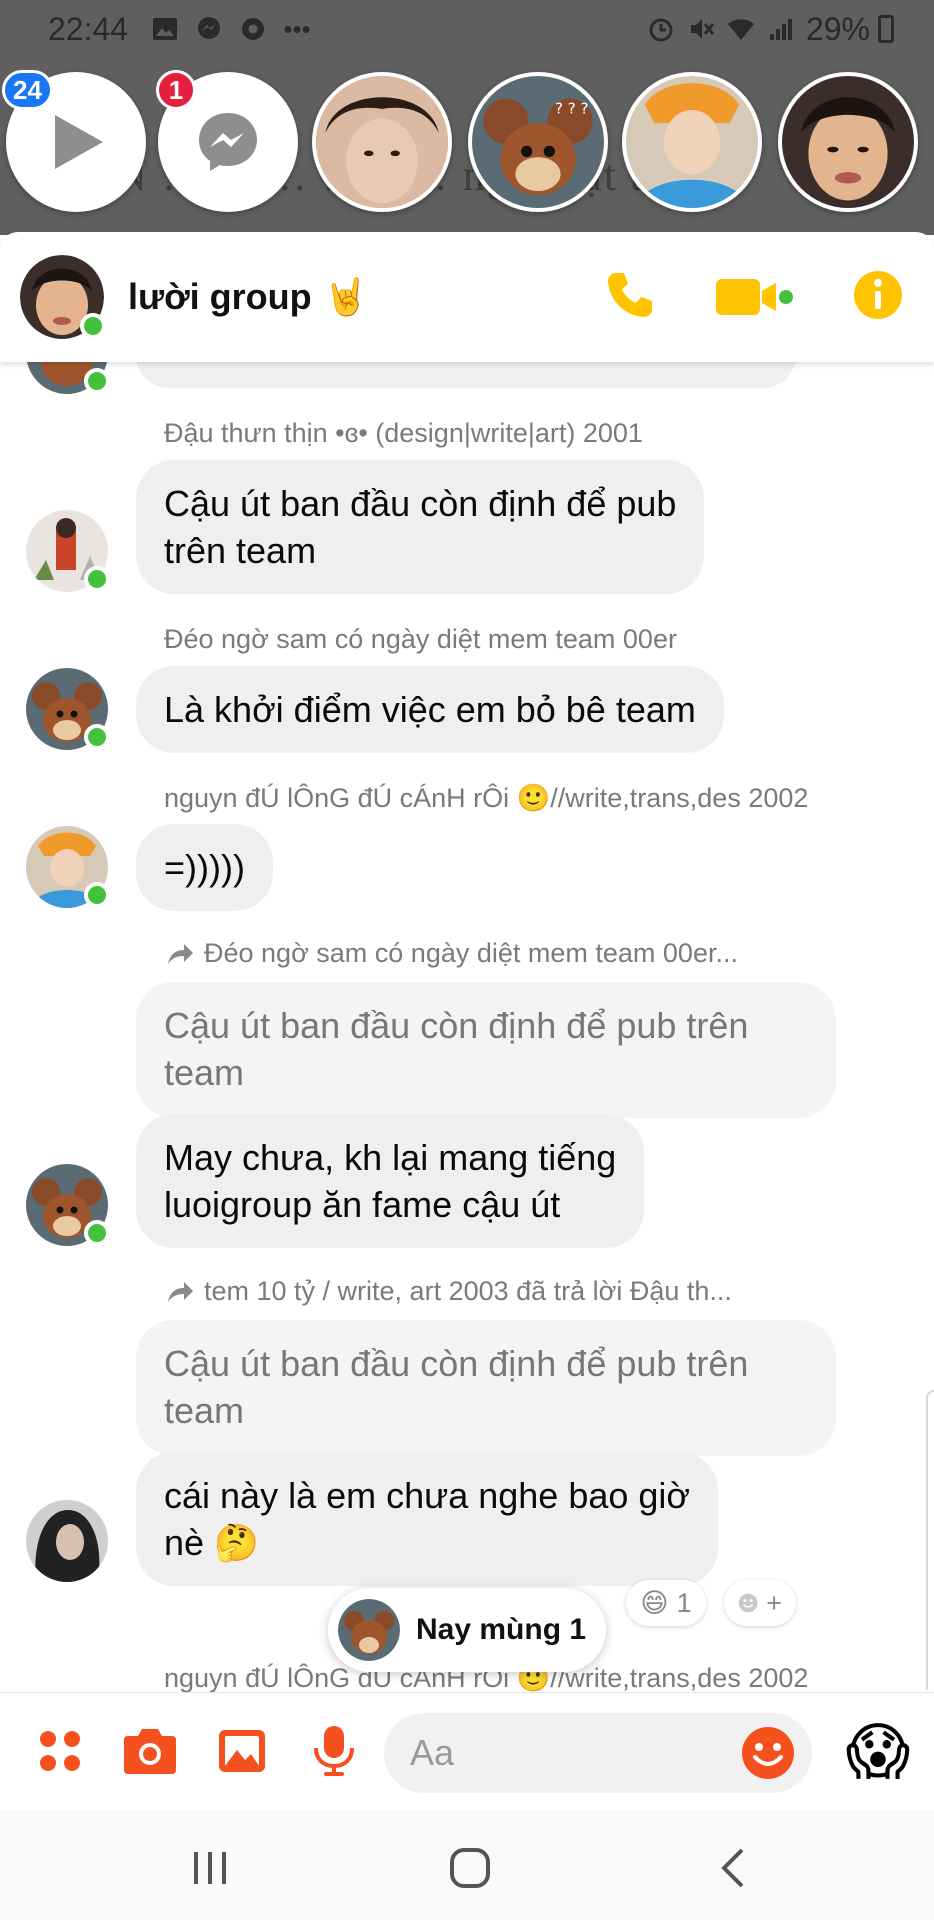 The image size is (934, 1920). Describe the element at coordinates (466, 375) in the screenshot. I see `previous-message-bubble` at that location.